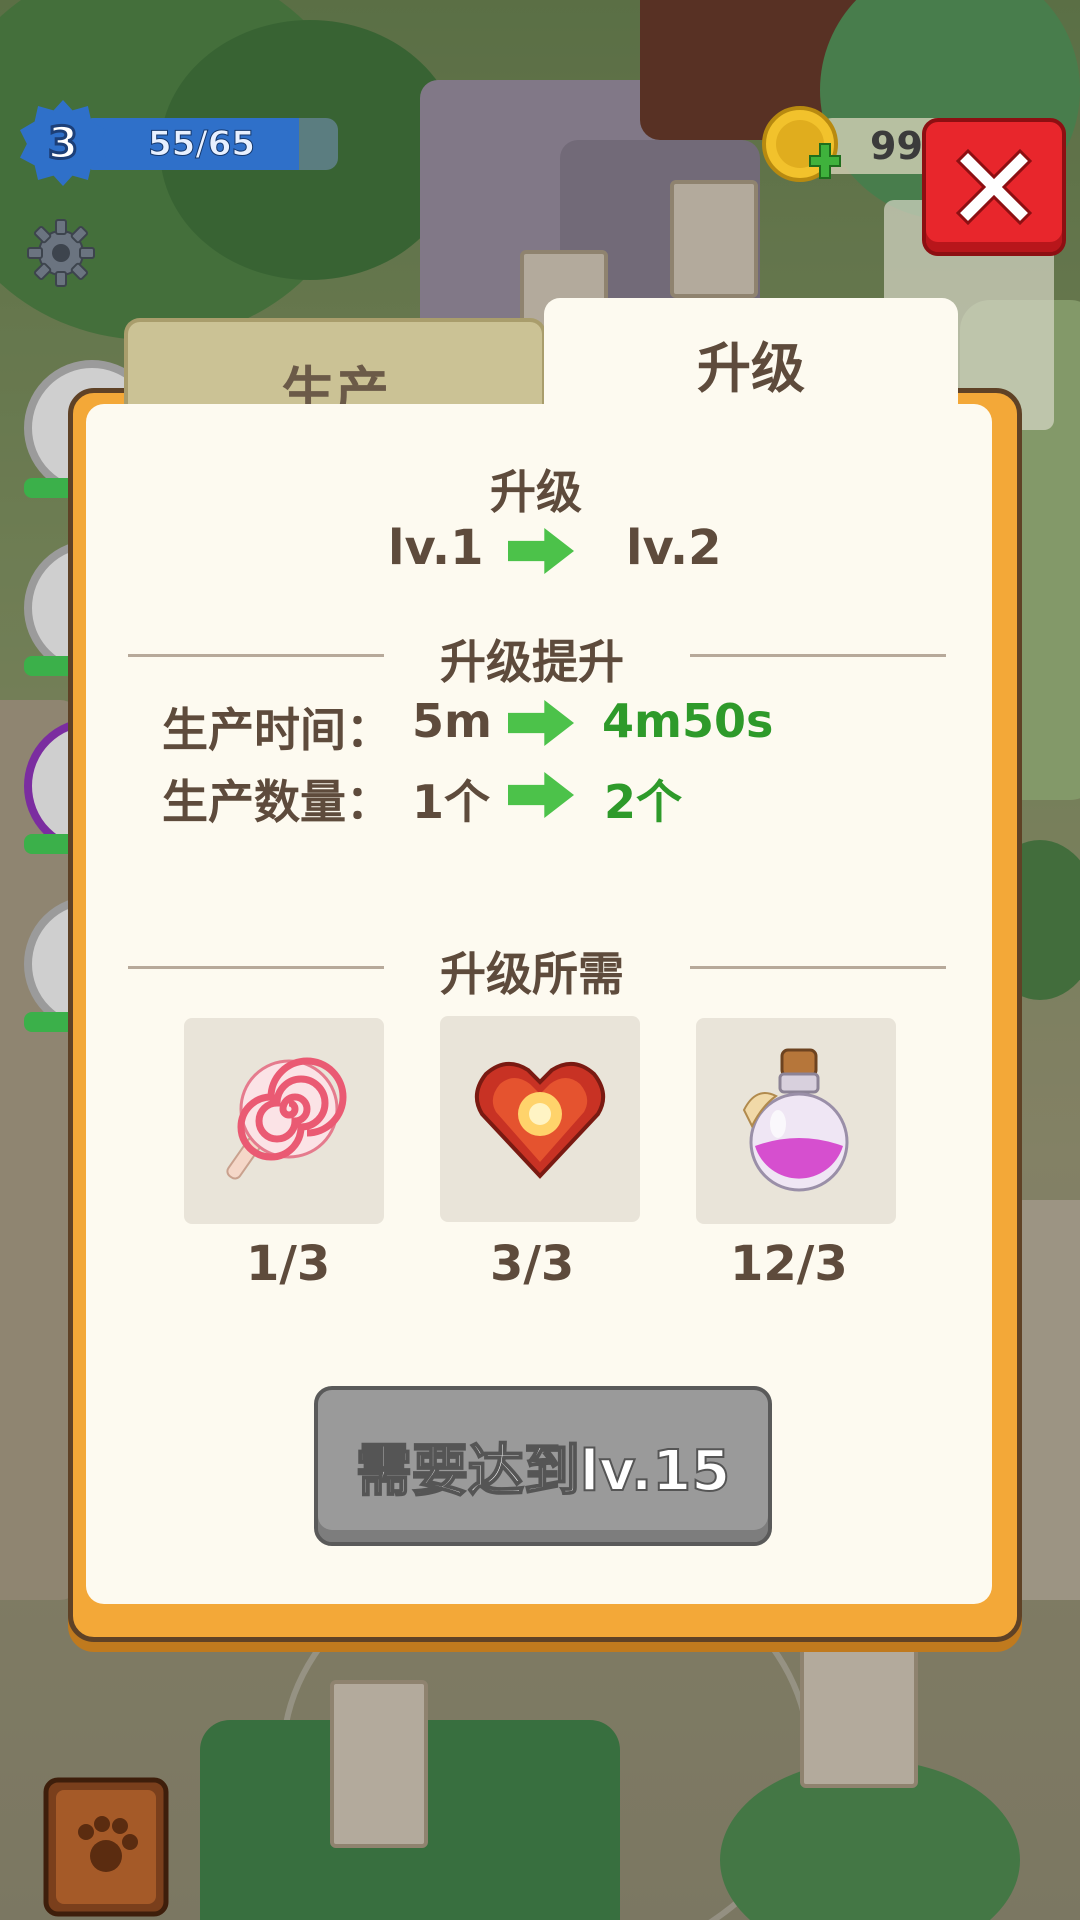 The image size is (1080, 1920). I want to click on lollipop-icon, so click(286, 1118).